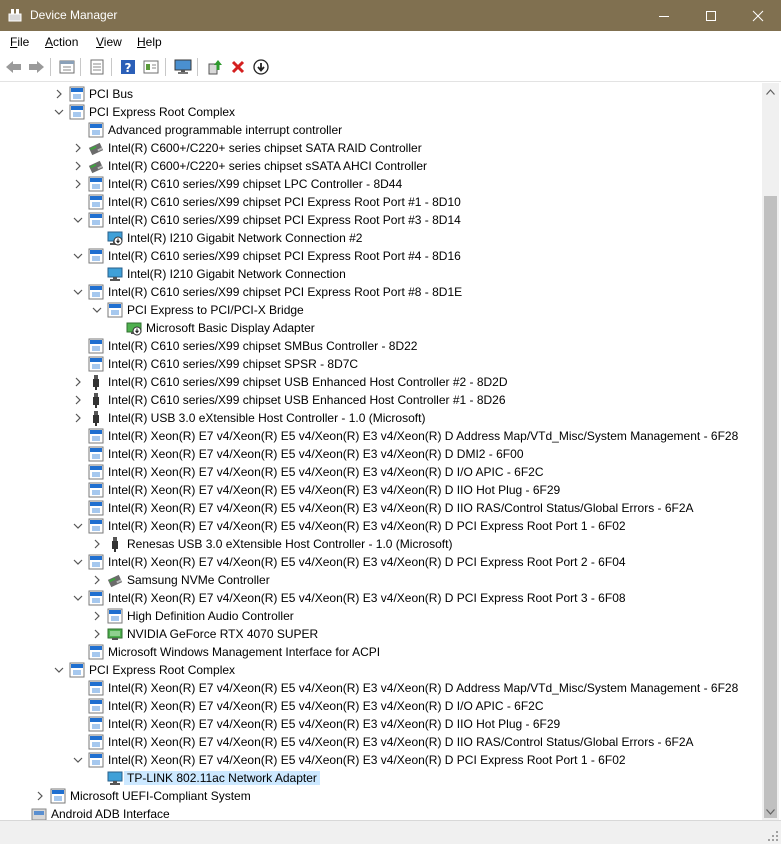  I want to click on menu-view: View, so click(109, 42).